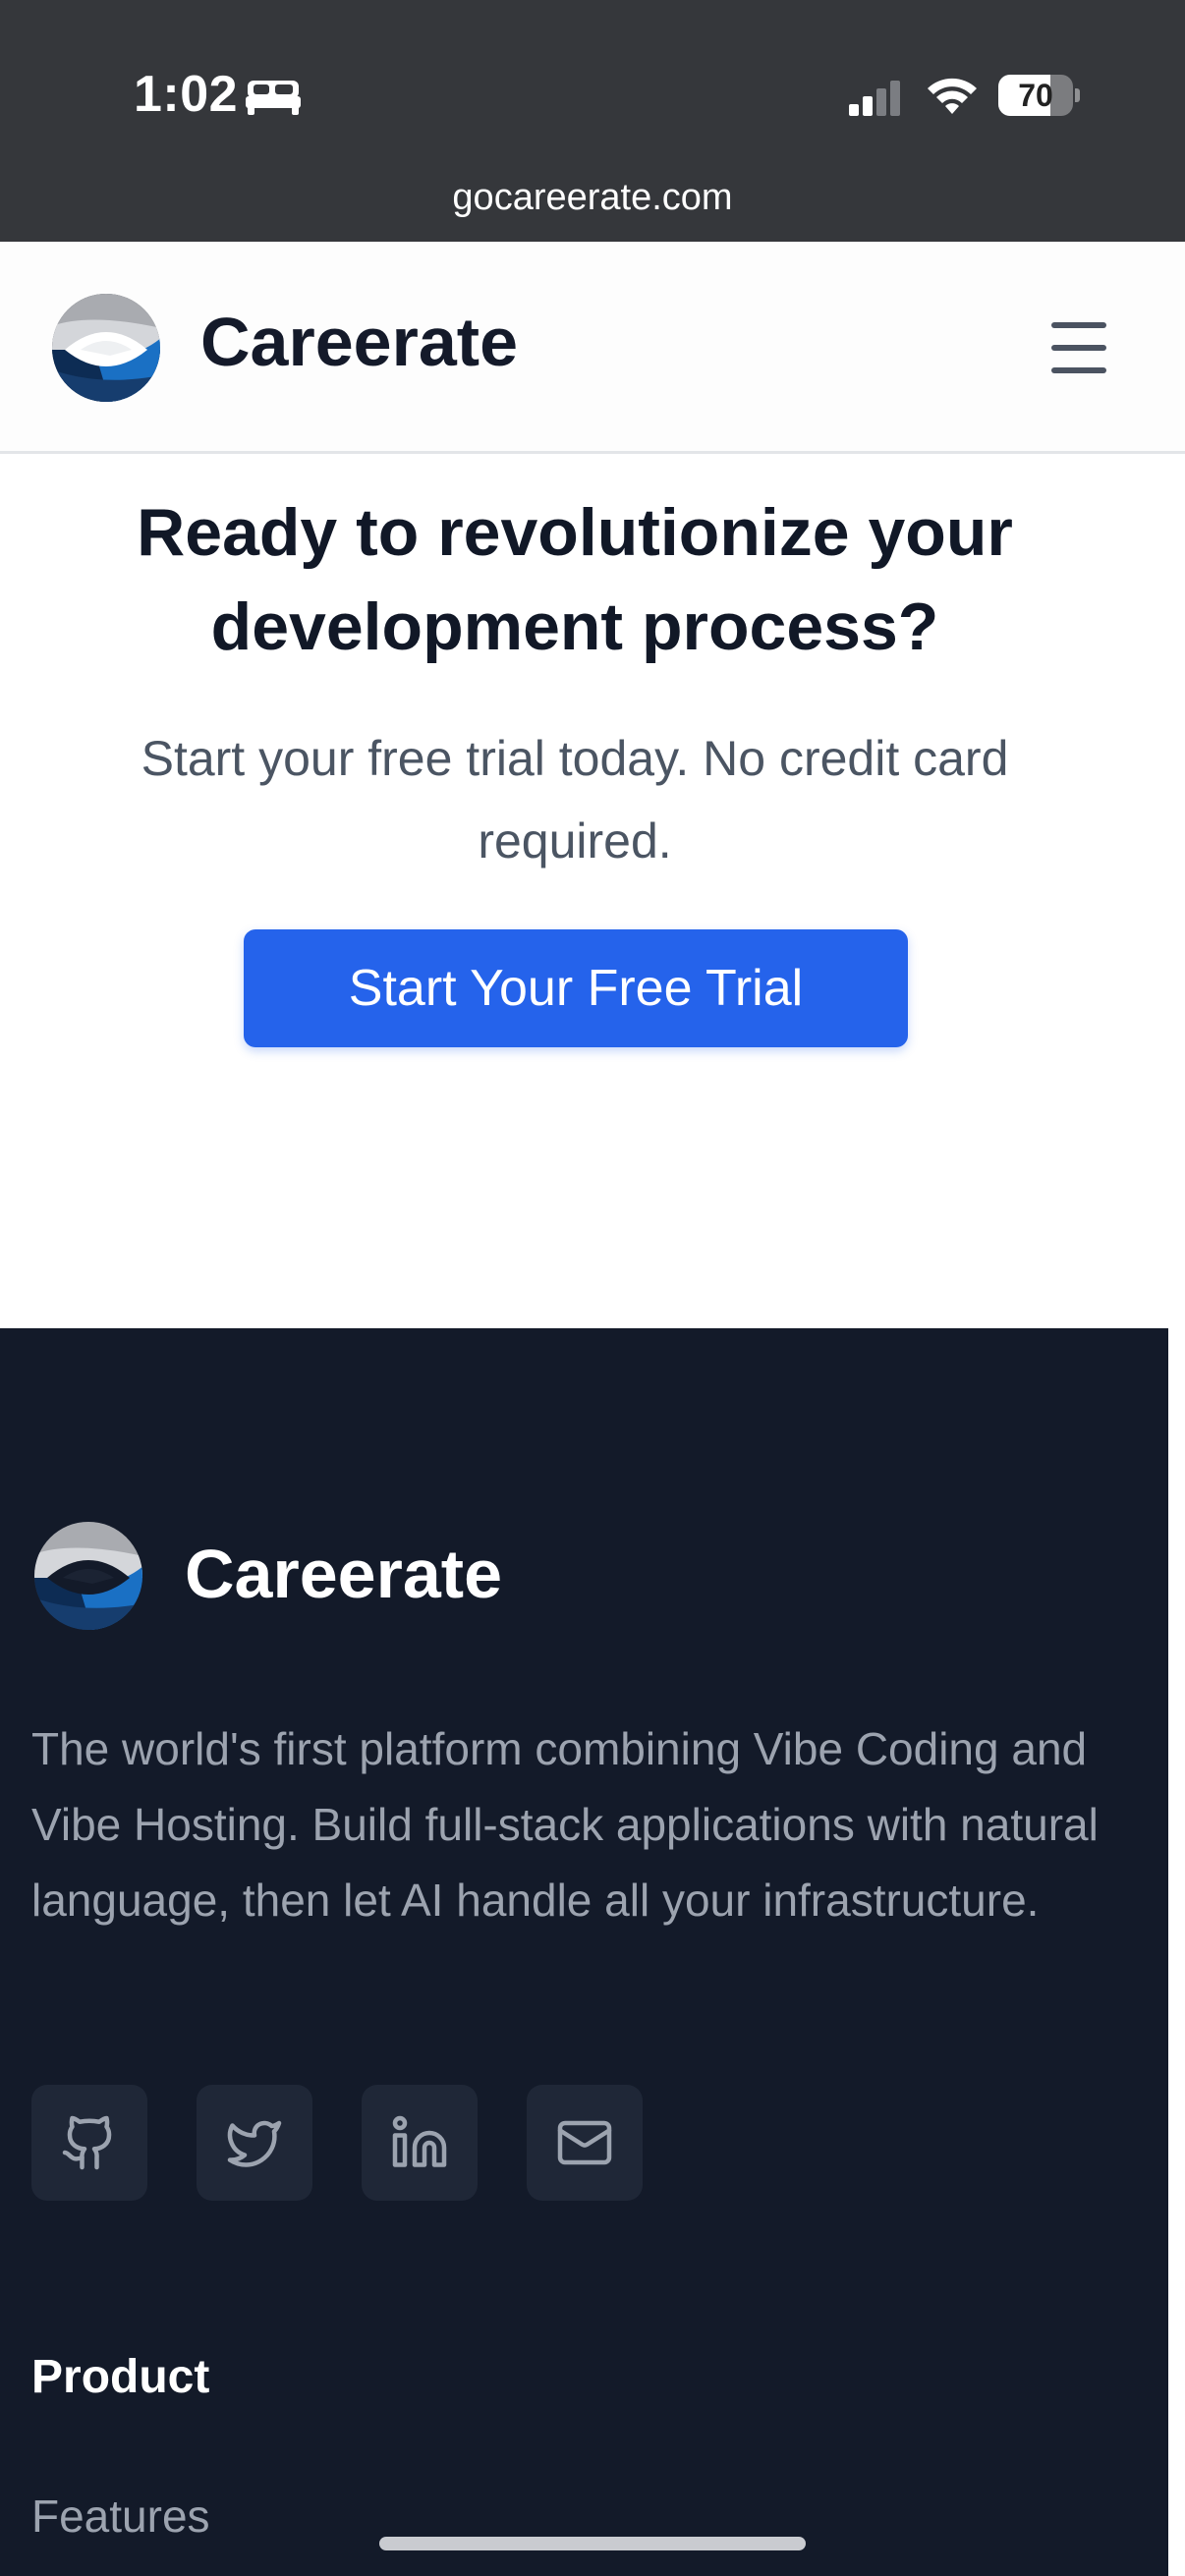  I want to click on site-header: Careerate, so click(592, 348).